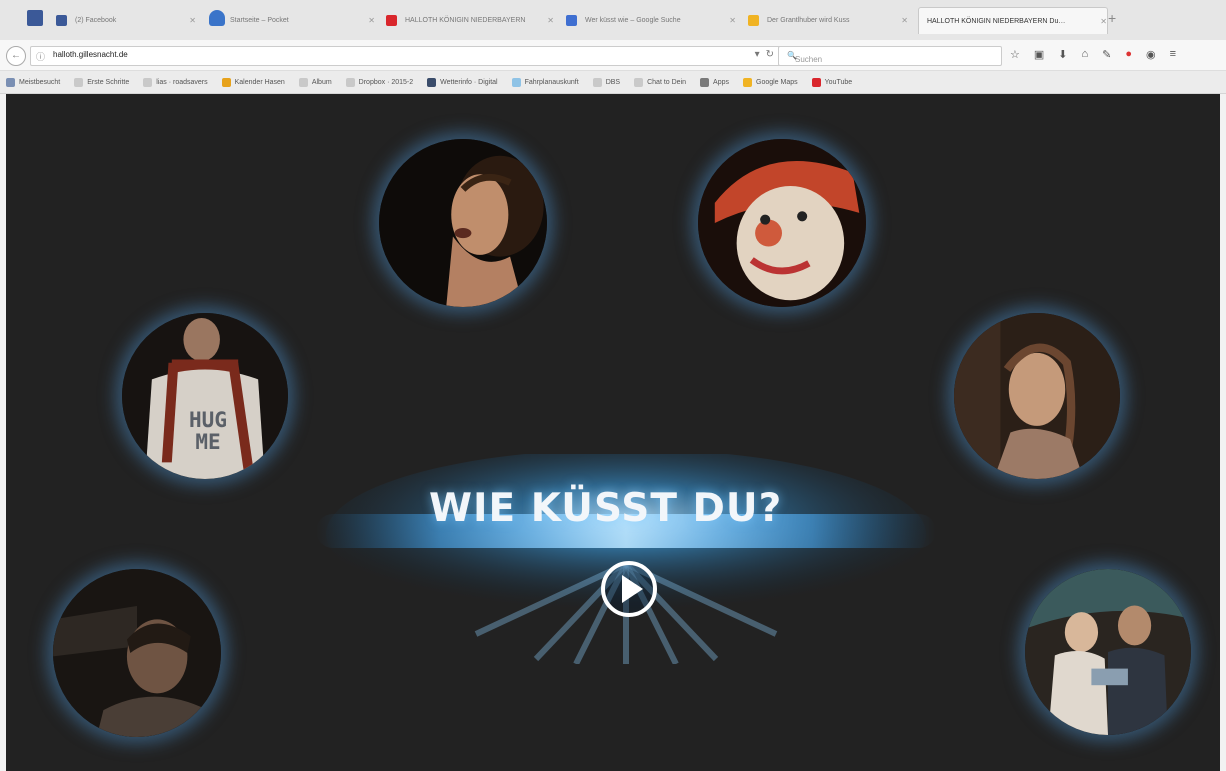  Describe the element at coordinates (101, 82) in the screenshot. I see `bookmark-item: Erste Schritte` at that location.